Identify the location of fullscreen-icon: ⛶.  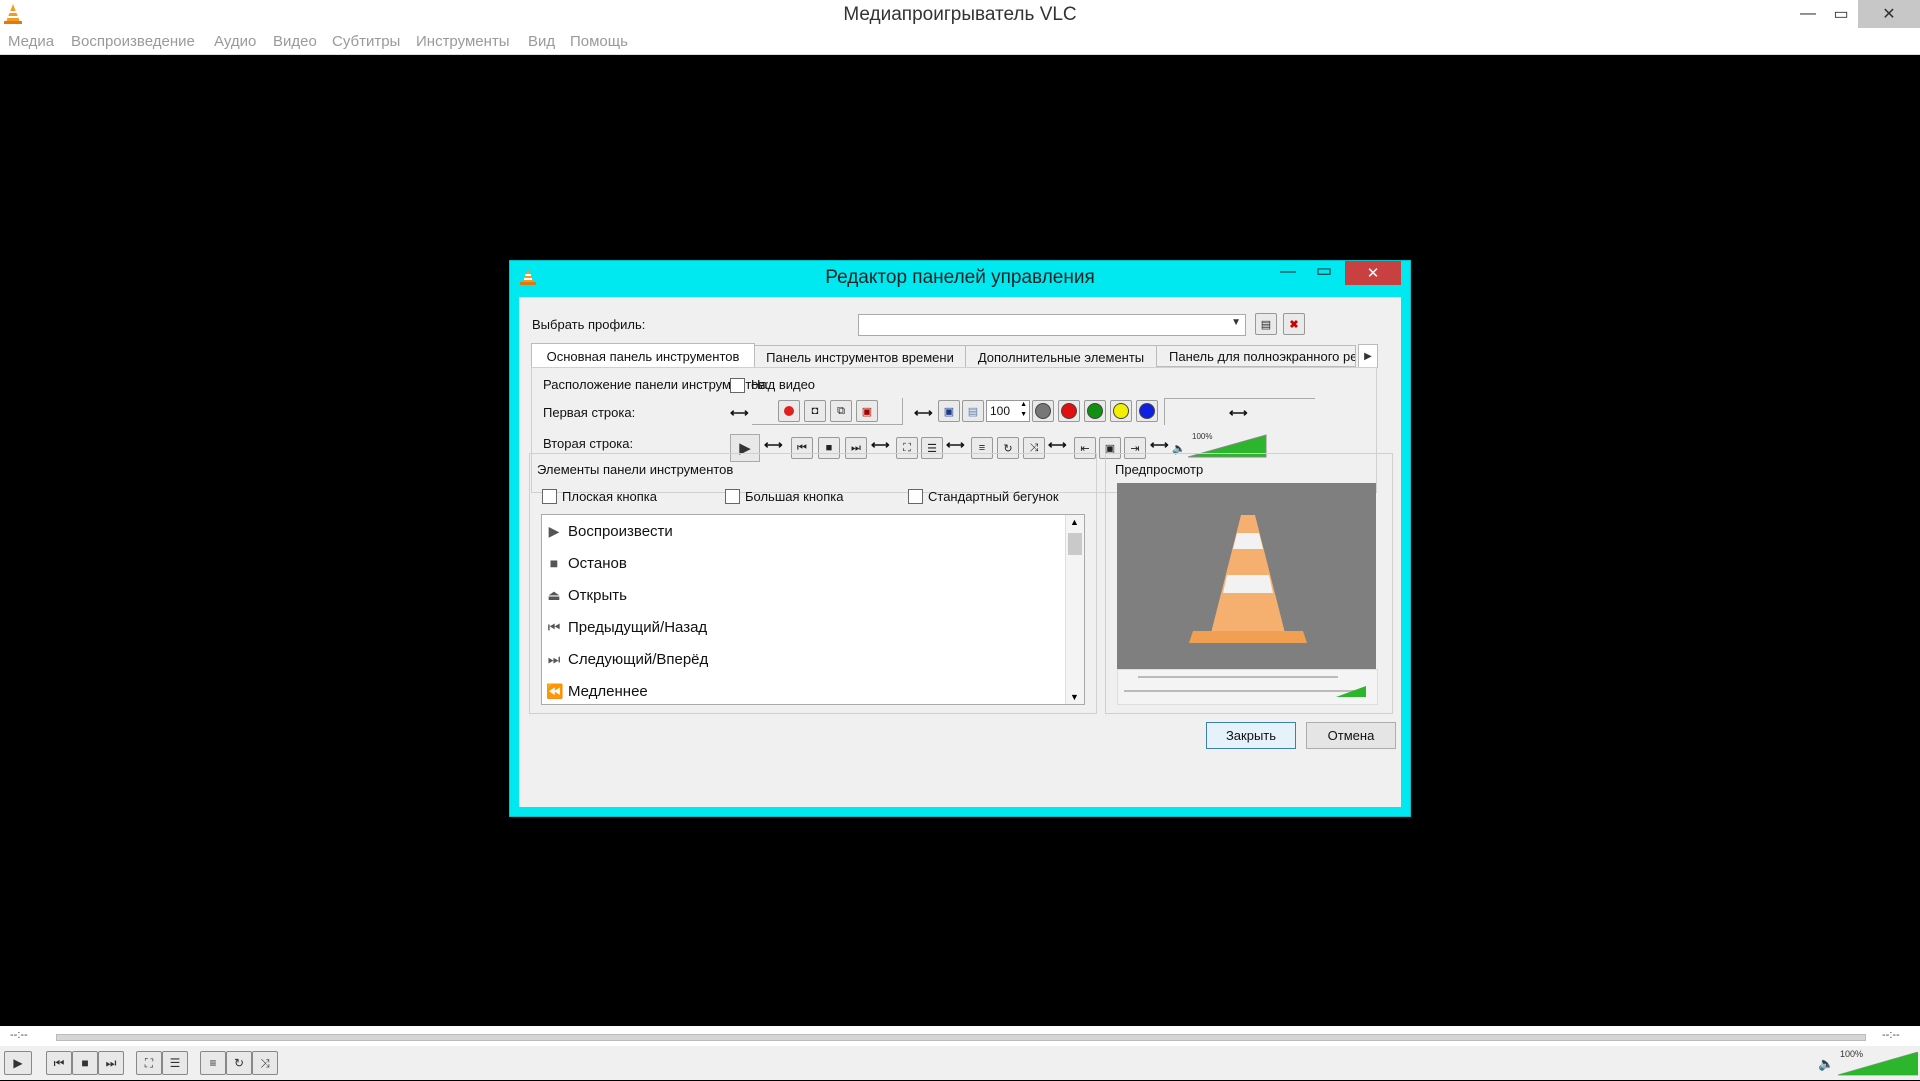
(149, 1062).